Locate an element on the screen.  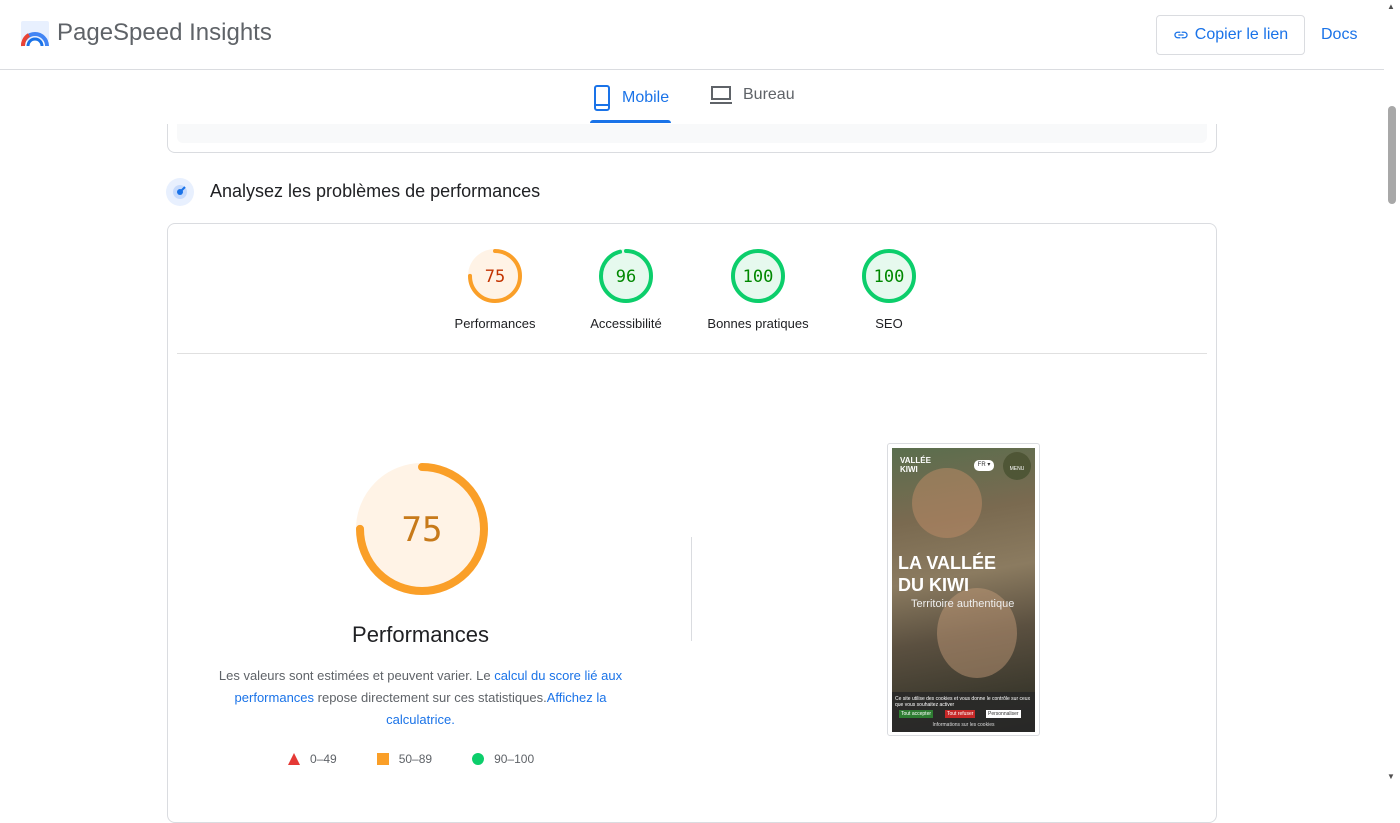
link-icon is located at coordinates (1181, 35).